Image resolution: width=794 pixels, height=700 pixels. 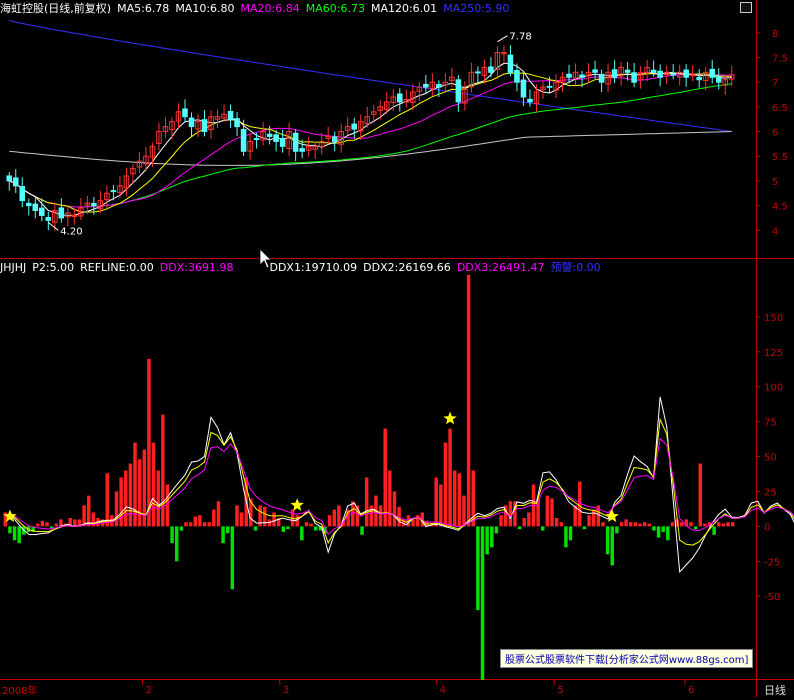 What do you see at coordinates (286, 690) in the screenshot?
I see `time-tick-label: 3` at bounding box center [286, 690].